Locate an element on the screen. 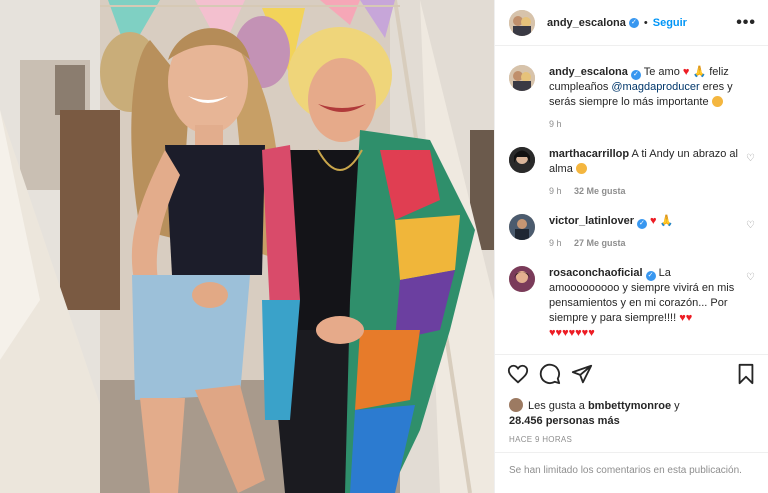 Image resolution: width=768 pixels, height=493 pixels. caption-avatar-image is located at coordinates (522, 78).